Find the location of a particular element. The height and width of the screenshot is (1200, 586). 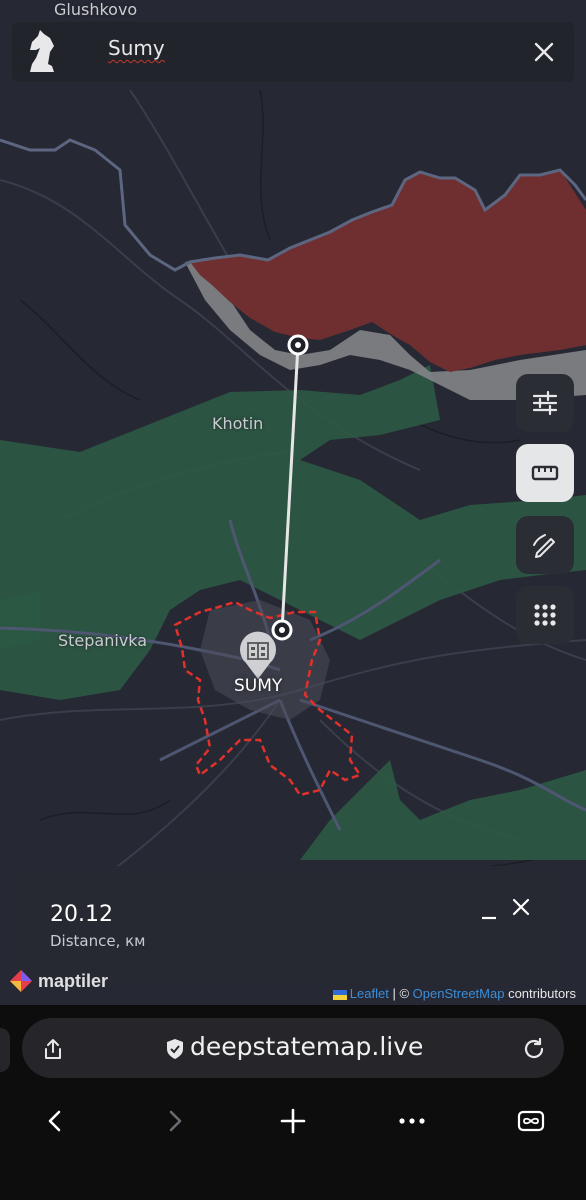

filters-icon is located at coordinates (545, 403).